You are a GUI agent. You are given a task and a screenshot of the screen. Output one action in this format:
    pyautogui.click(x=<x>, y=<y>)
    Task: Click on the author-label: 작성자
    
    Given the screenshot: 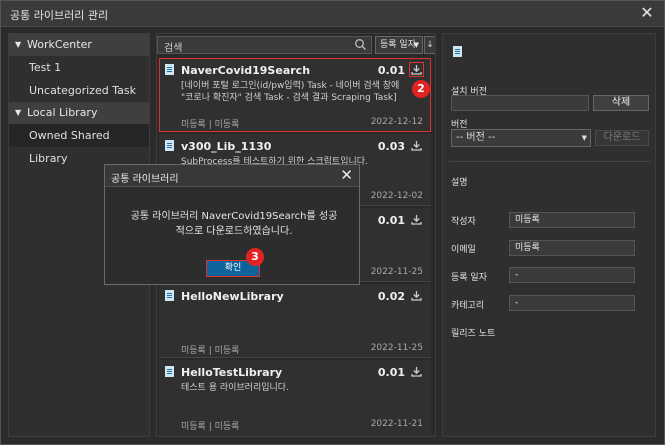 What is the action you would take?
    pyautogui.click(x=463, y=222)
    